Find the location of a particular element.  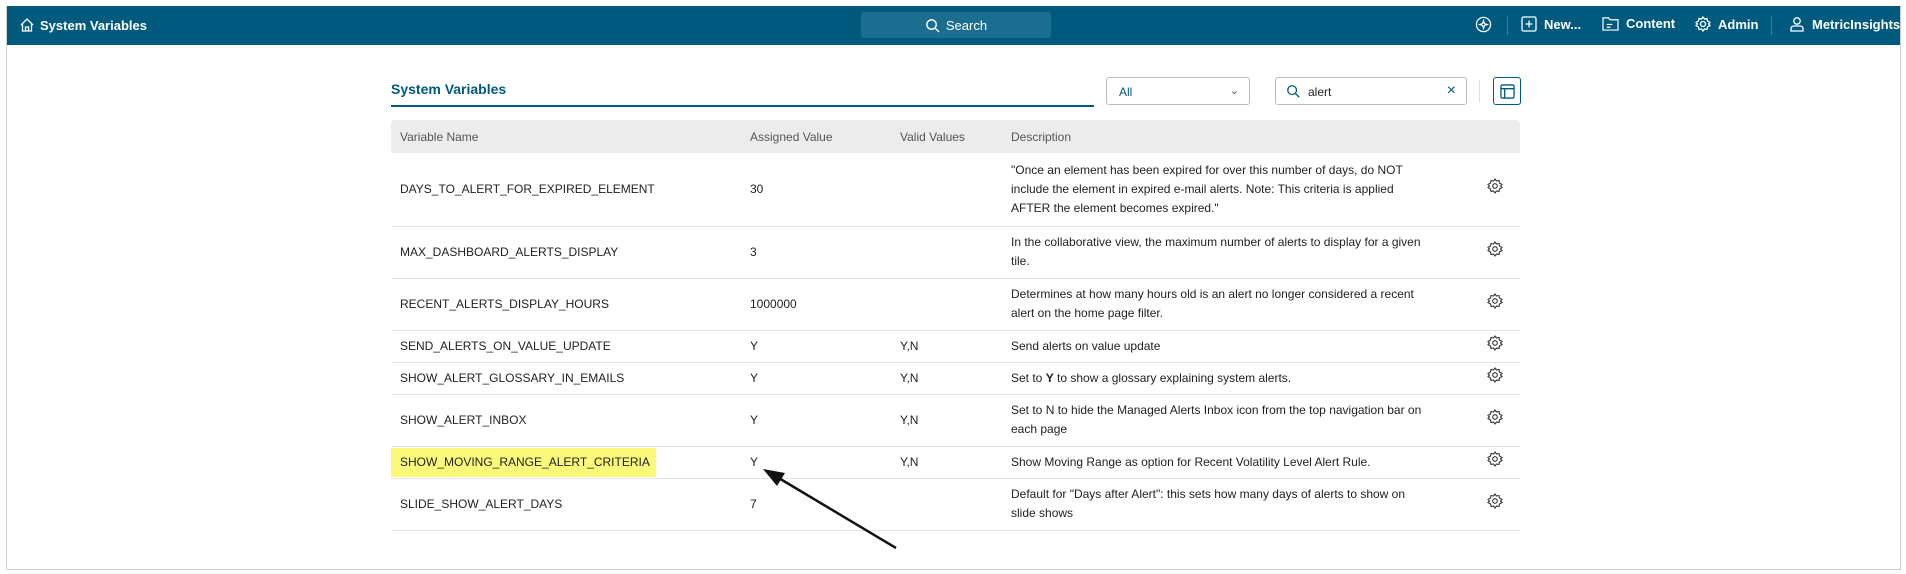

arrow-head is located at coordinates (774, 477).